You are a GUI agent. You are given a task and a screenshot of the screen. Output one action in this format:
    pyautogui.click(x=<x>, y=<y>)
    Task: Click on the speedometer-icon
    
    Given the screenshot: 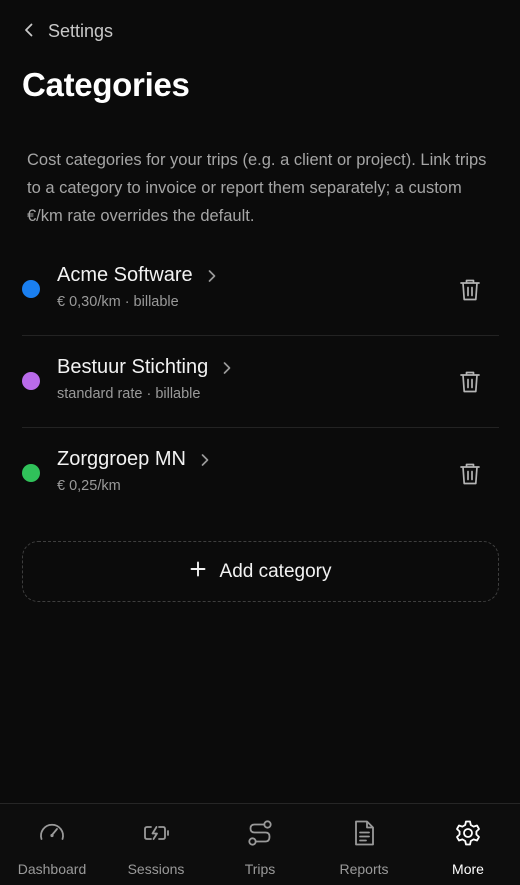 What is the action you would take?
    pyautogui.click(x=52, y=835)
    